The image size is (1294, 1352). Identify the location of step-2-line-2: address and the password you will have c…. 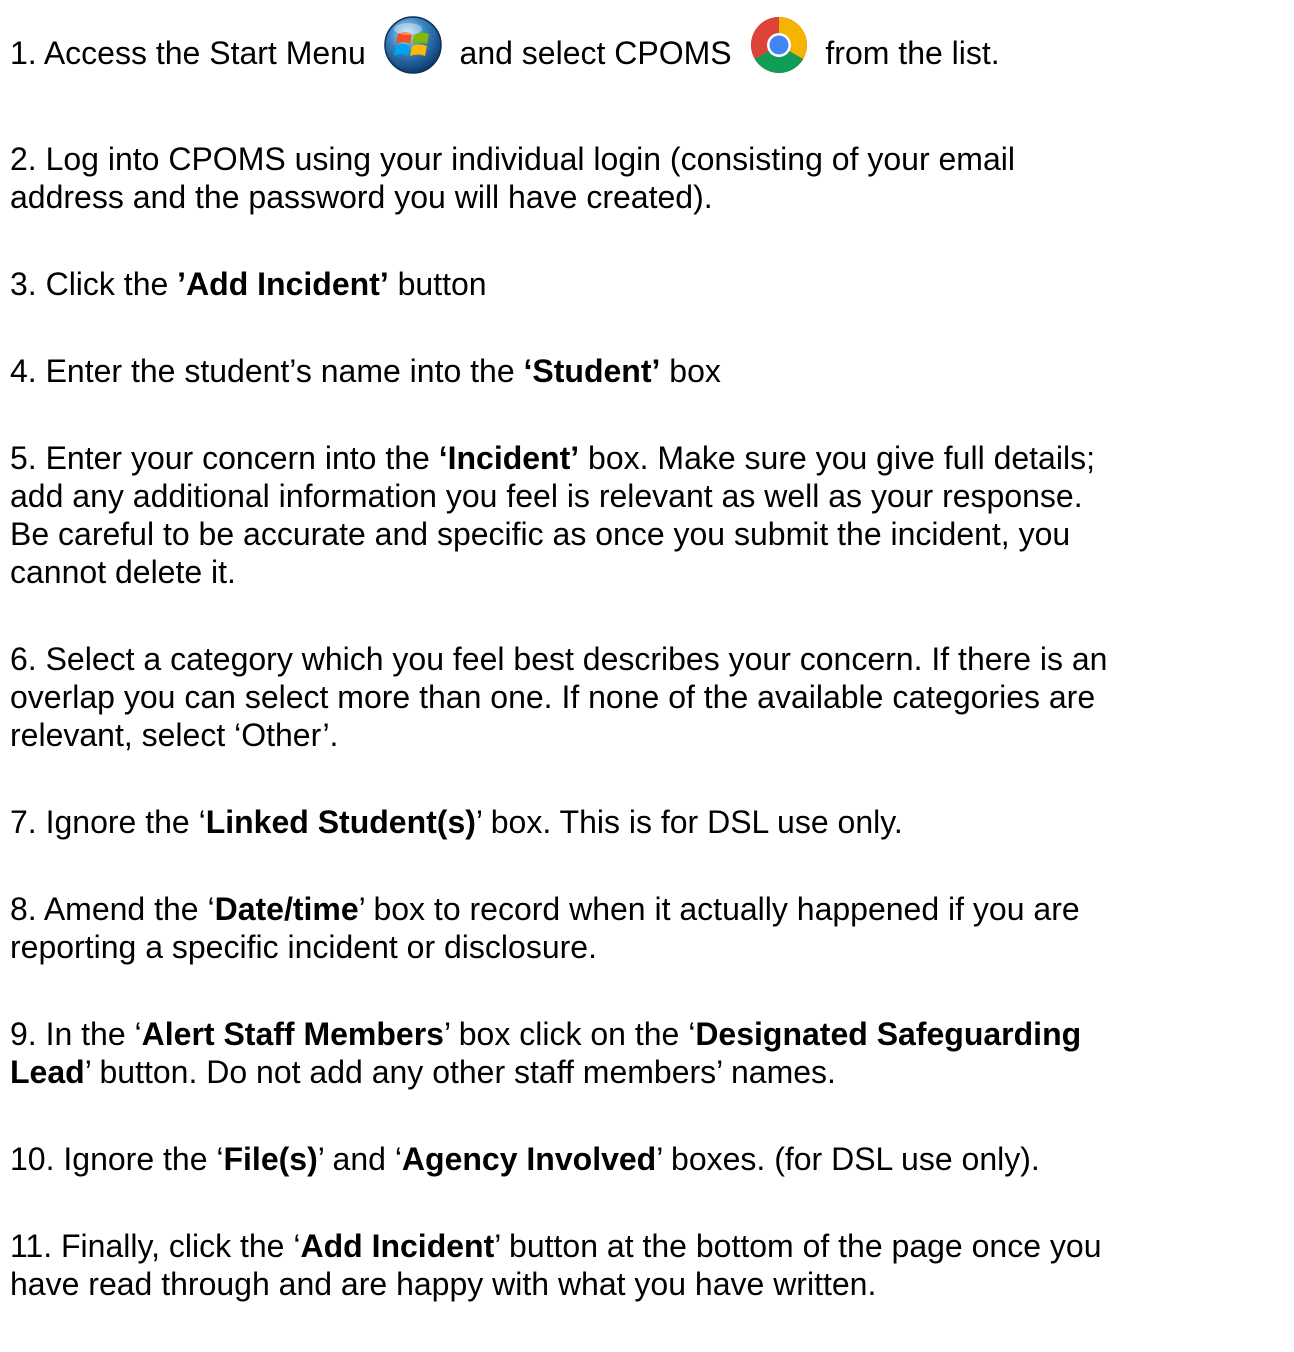
(361, 197).